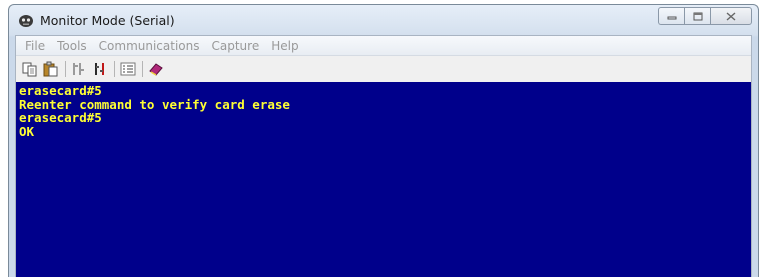  What do you see at coordinates (149, 46) in the screenshot?
I see `menu-communications: Communications` at bounding box center [149, 46].